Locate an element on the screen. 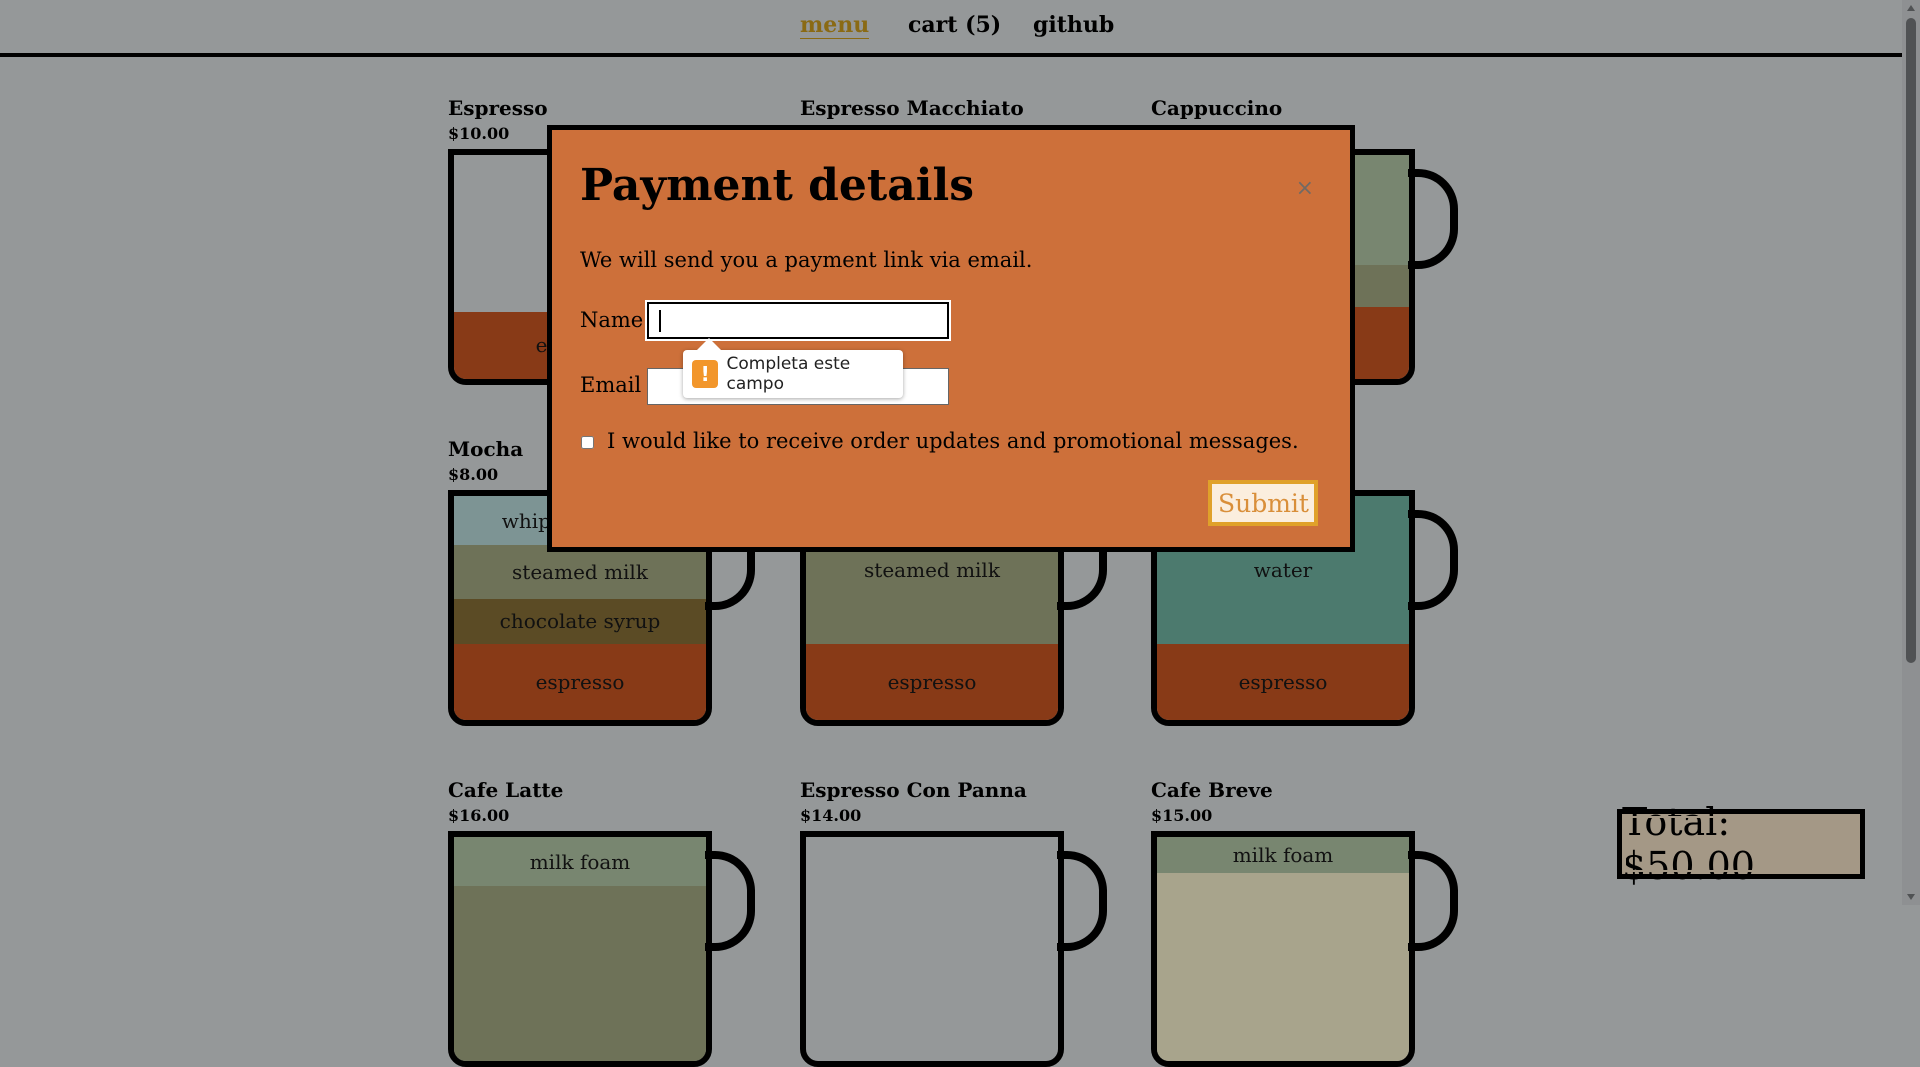  nav-github-link: github is located at coordinates (1073, 25).